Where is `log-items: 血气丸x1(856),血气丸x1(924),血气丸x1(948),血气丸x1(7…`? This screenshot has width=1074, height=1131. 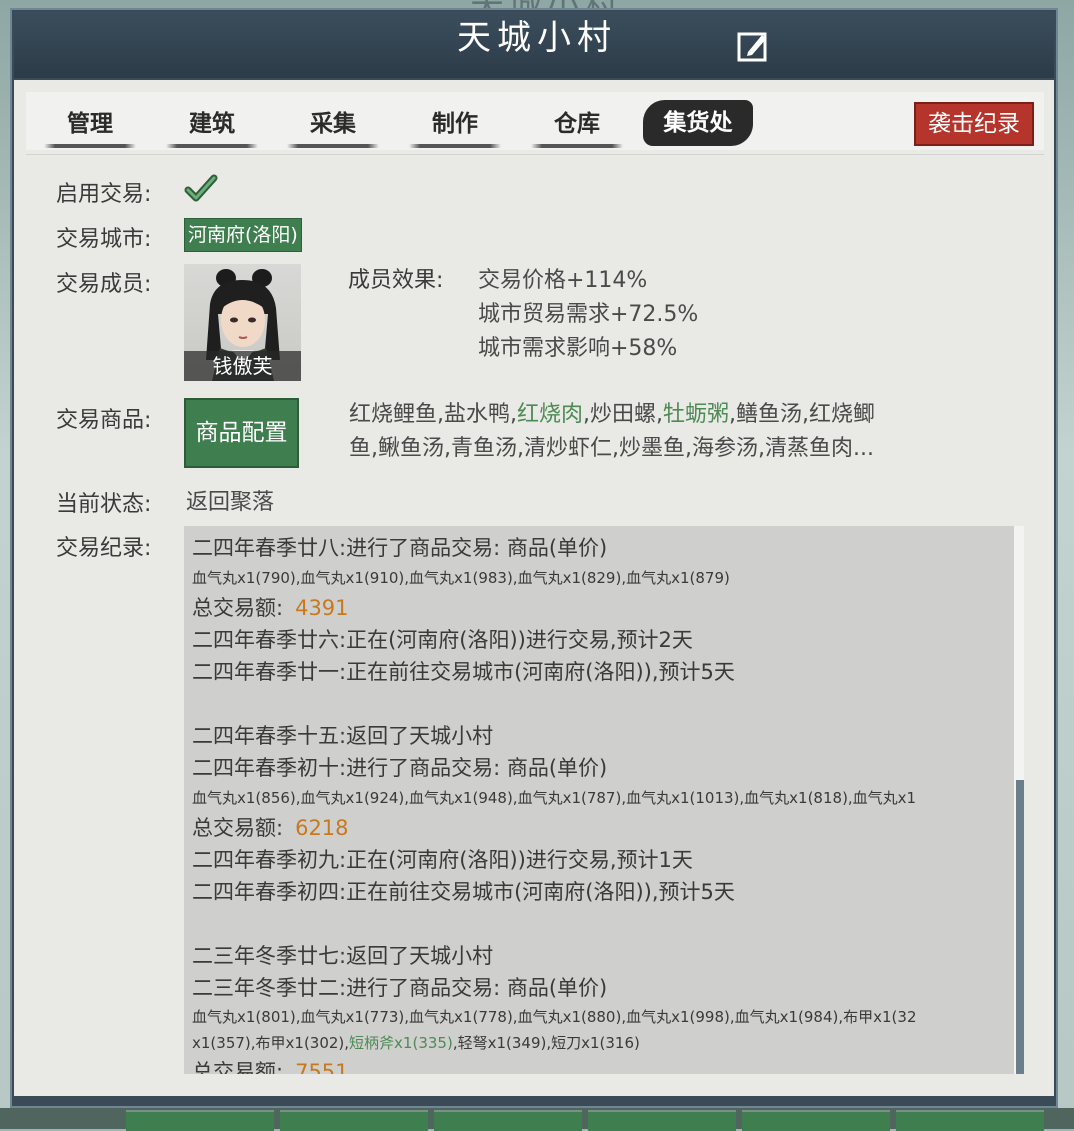
log-items: 血气丸x1(856),血气丸x1(924),血气丸x1(948),血气丸x1(7… is located at coordinates (554, 798).